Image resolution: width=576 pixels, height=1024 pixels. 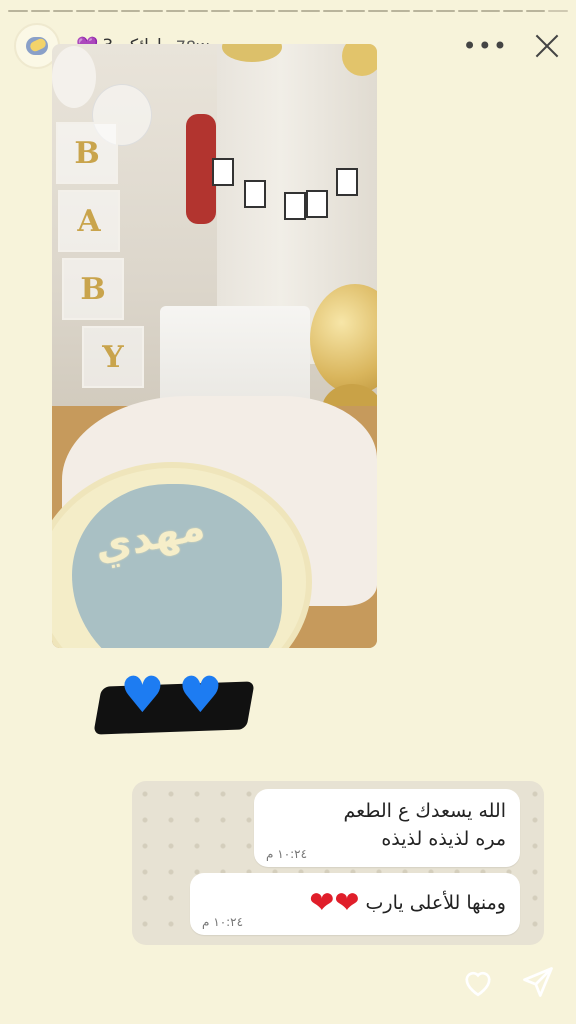 I want to click on avatar-icon, so click(x=37, y=46).